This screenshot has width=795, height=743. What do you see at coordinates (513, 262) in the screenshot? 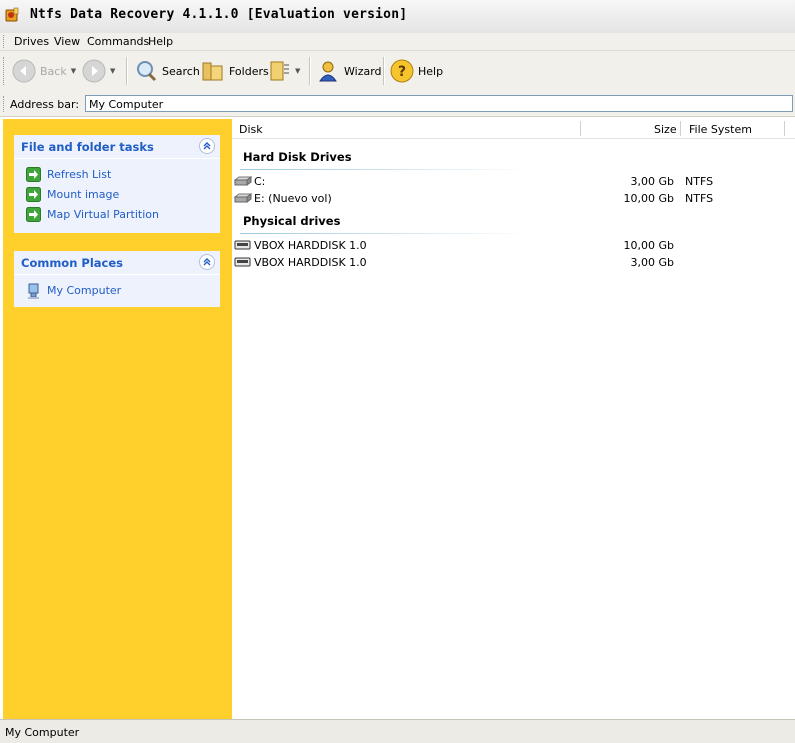
I see `table-row: VBOX HARDDISK 1.0 3,00 Gb` at bounding box center [513, 262].